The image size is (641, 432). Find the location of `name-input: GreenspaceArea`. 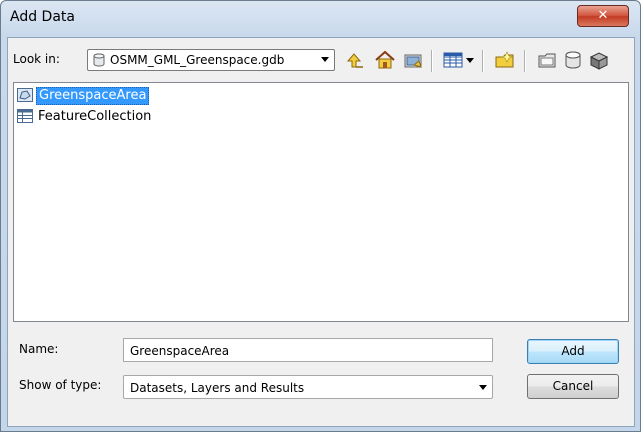

name-input: GreenspaceArea is located at coordinates (308, 350).